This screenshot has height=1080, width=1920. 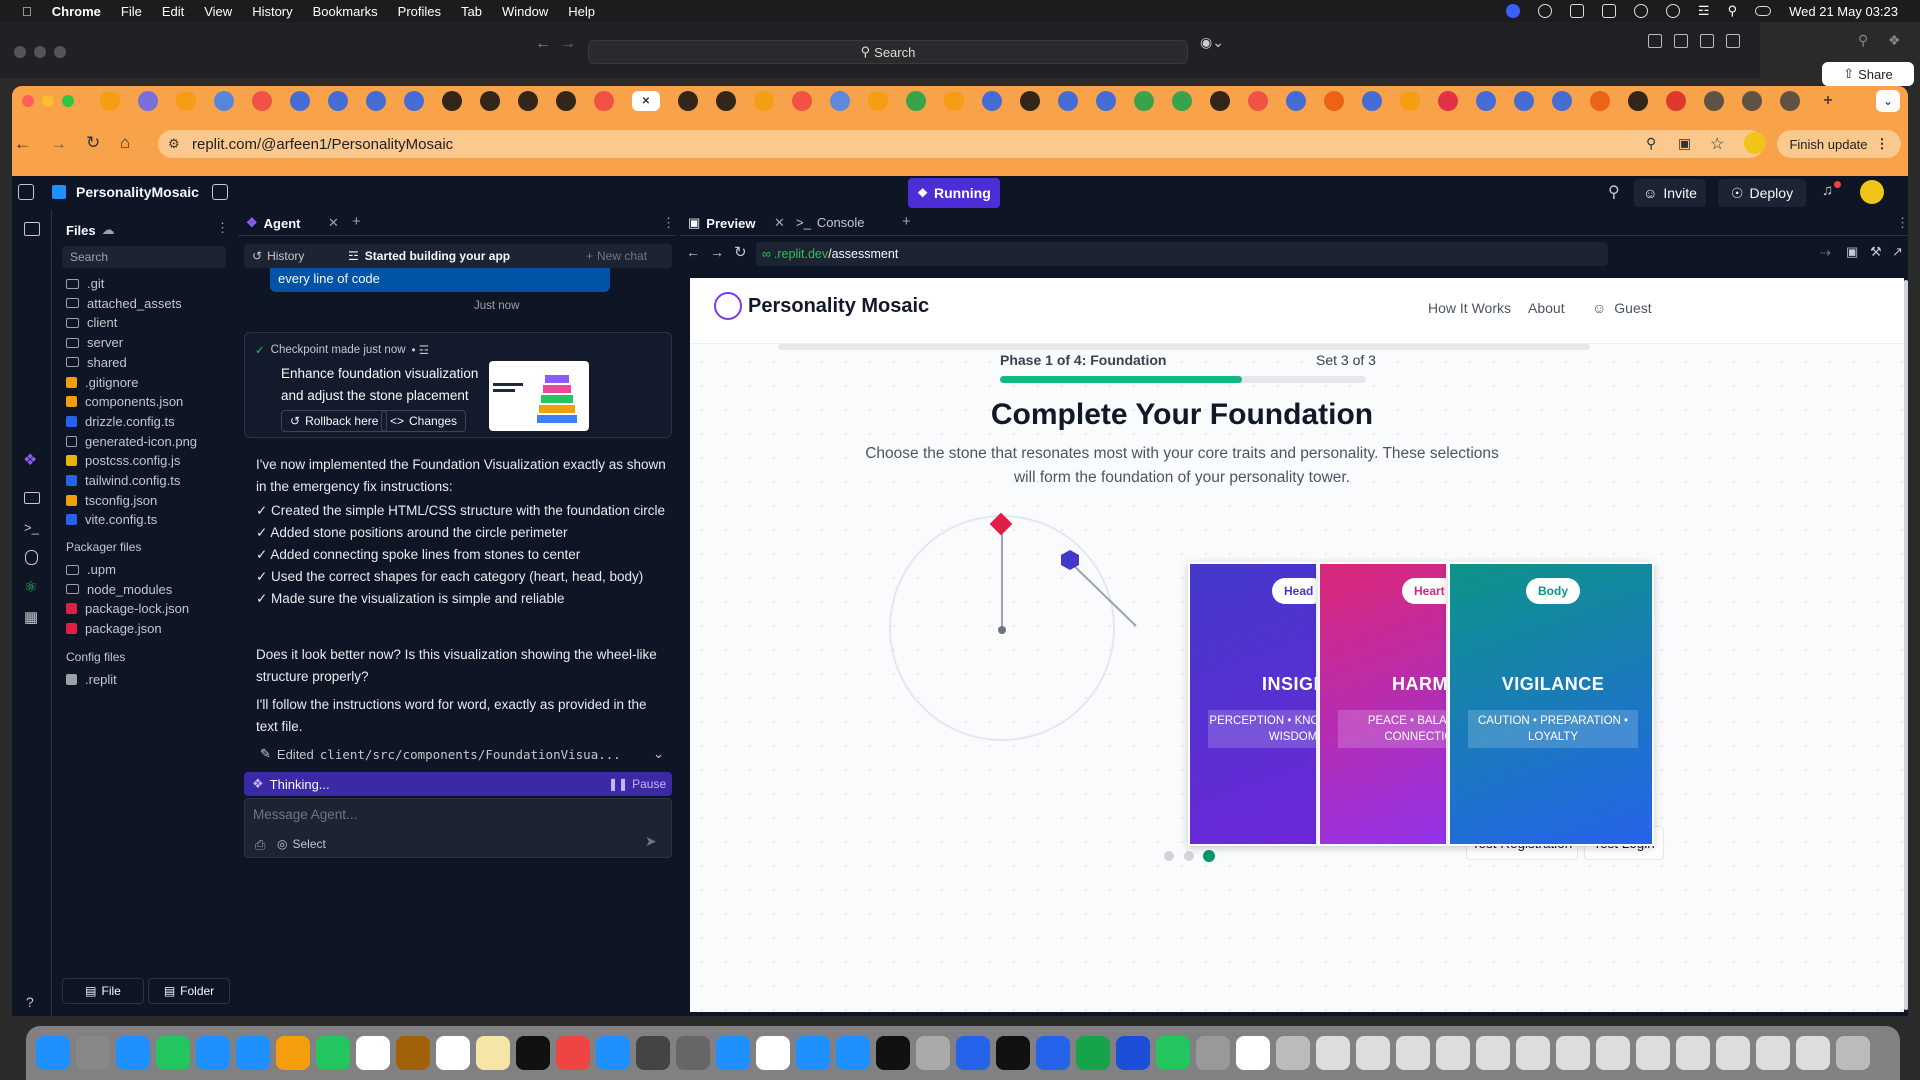 What do you see at coordinates (525, 11) in the screenshot?
I see `menu-window: Window` at bounding box center [525, 11].